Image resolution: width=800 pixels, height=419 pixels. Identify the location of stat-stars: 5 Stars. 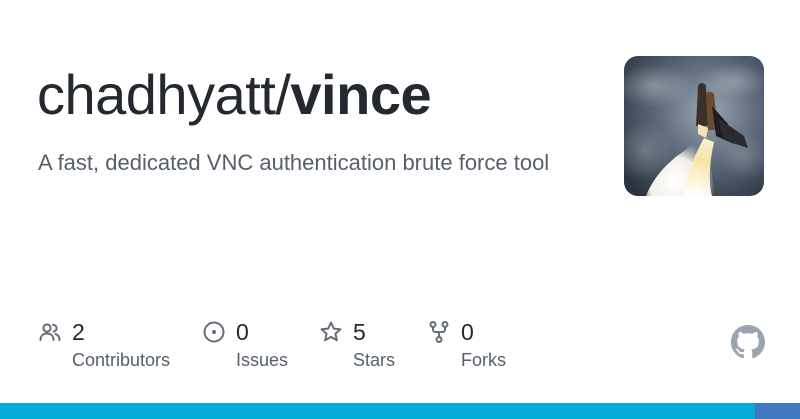
(369, 347).